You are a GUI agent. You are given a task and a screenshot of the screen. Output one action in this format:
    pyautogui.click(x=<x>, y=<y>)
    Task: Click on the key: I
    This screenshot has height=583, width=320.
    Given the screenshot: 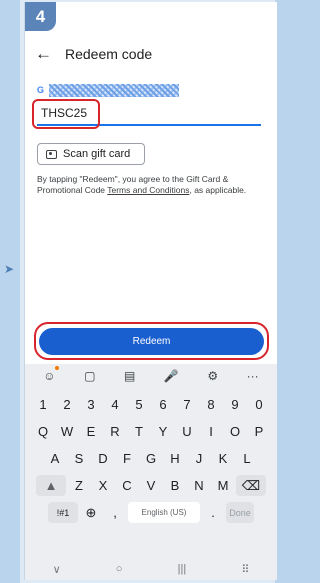 What is the action you would take?
    pyautogui.click(x=211, y=431)
    